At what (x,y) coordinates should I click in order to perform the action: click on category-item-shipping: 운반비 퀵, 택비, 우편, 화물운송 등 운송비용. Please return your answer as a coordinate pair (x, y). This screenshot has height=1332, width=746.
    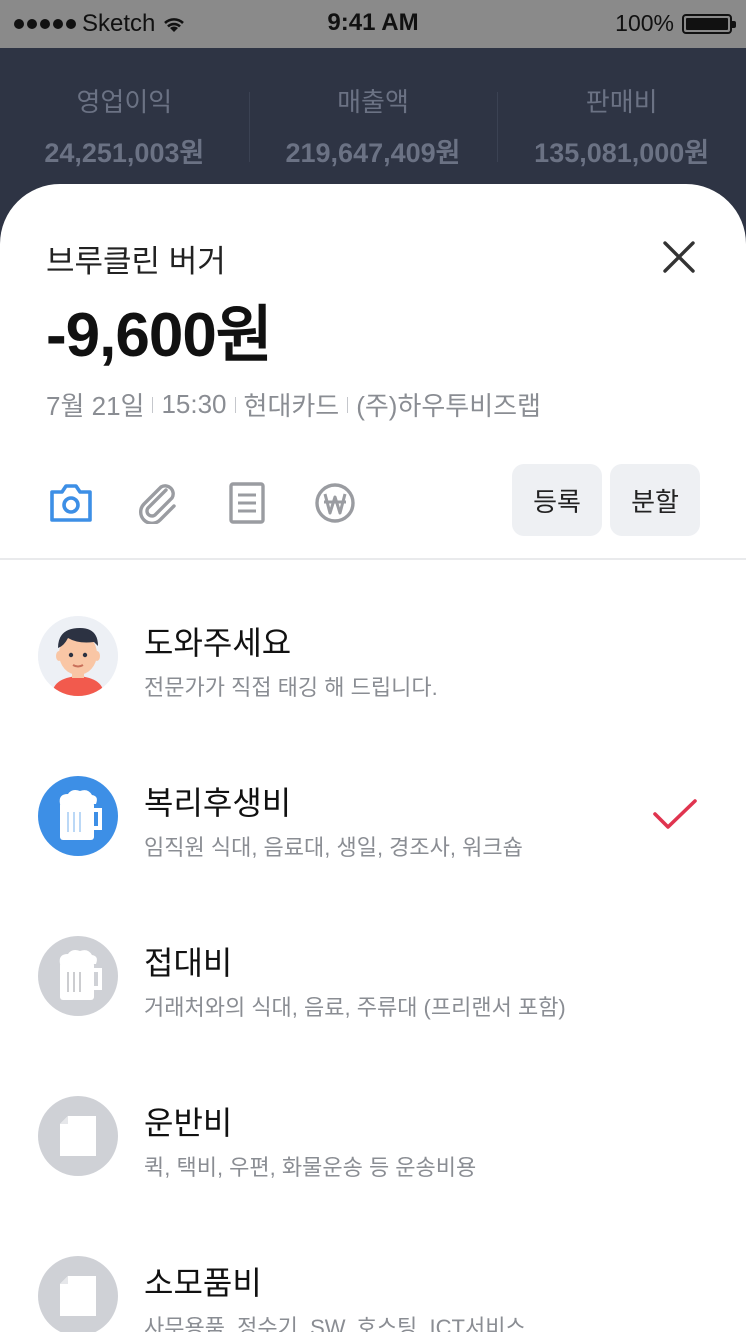
    Looking at the image, I should click on (373, 1120).